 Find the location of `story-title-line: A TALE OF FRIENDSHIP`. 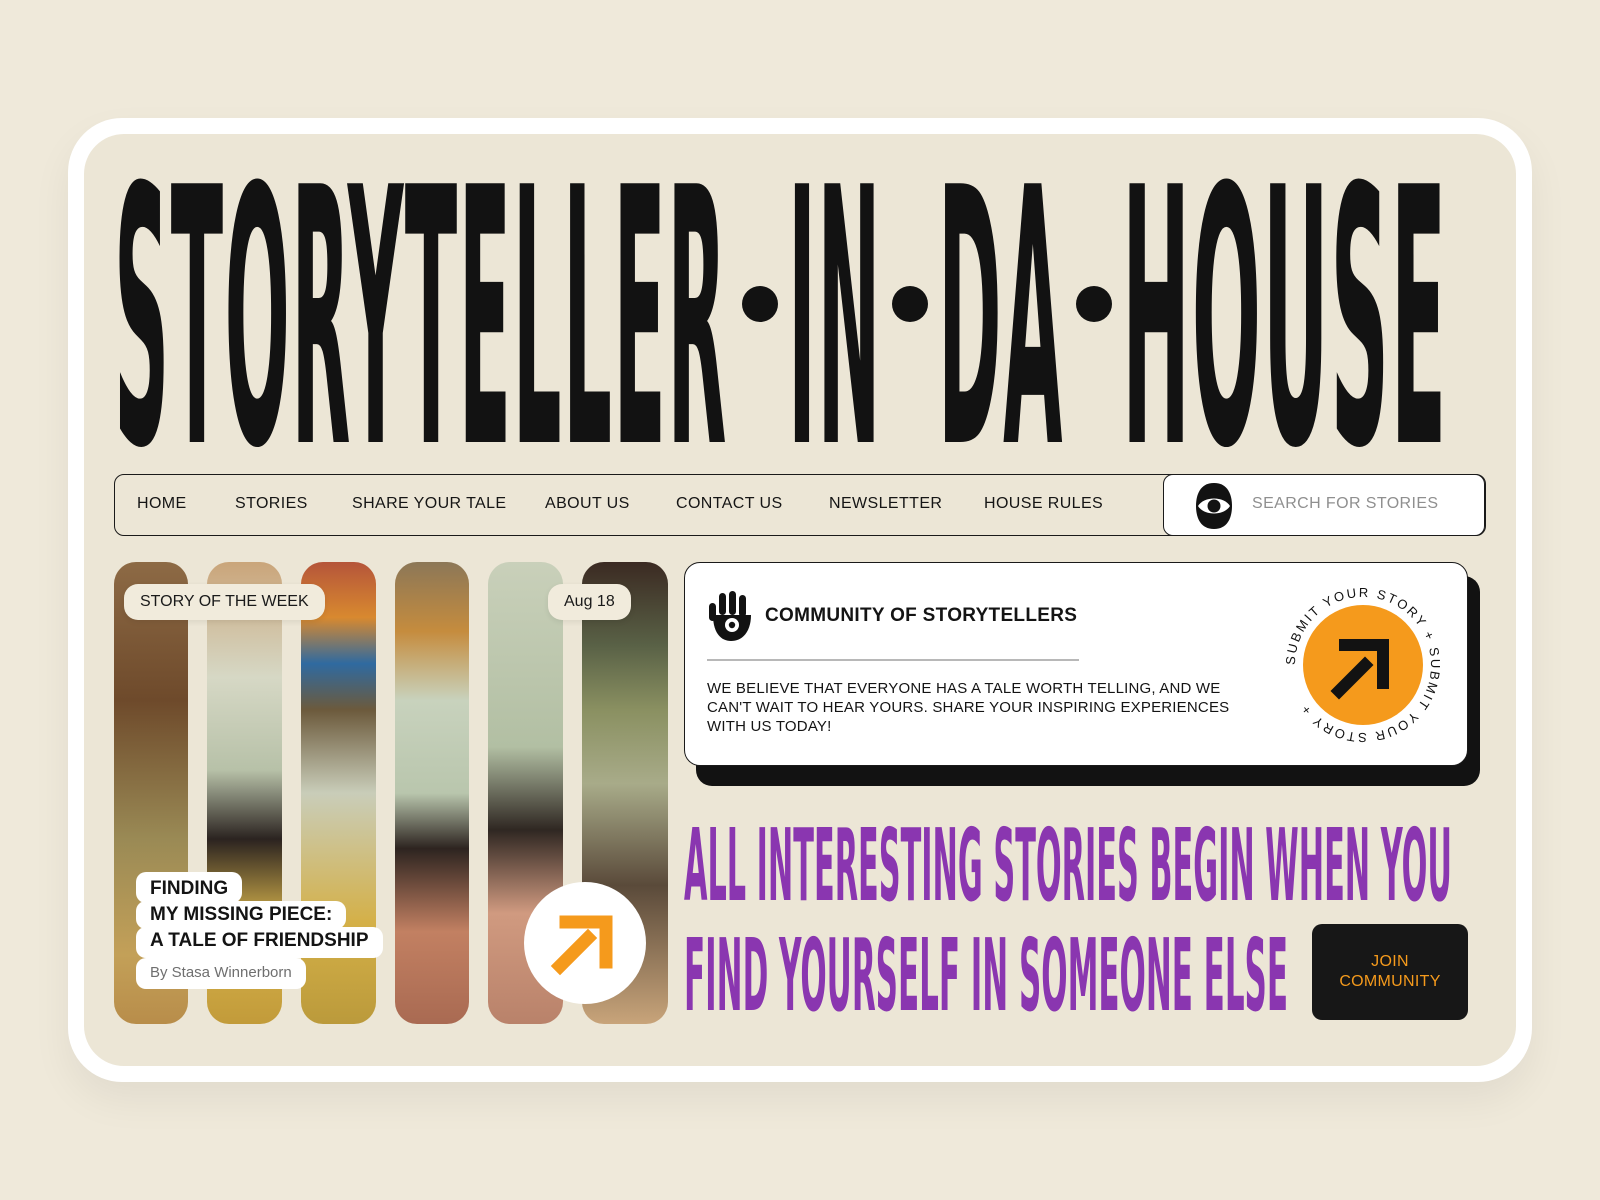

story-title-line: A TALE OF FRIENDSHIP is located at coordinates (259, 942).